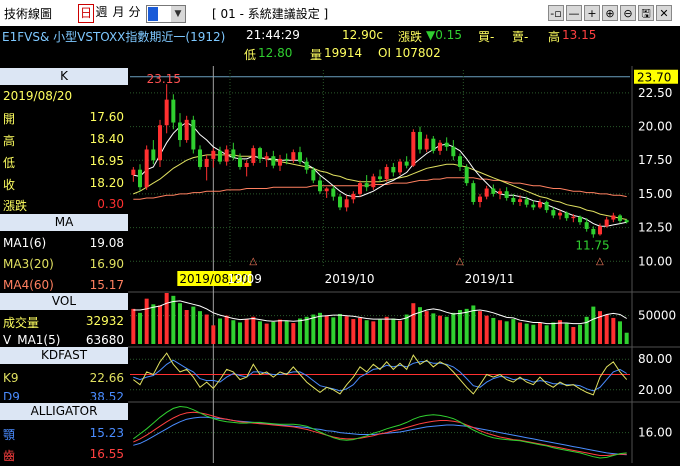  I want to click on kd-panel: KDFAST K9 22.66 D9 38.52, so click(64, 373).